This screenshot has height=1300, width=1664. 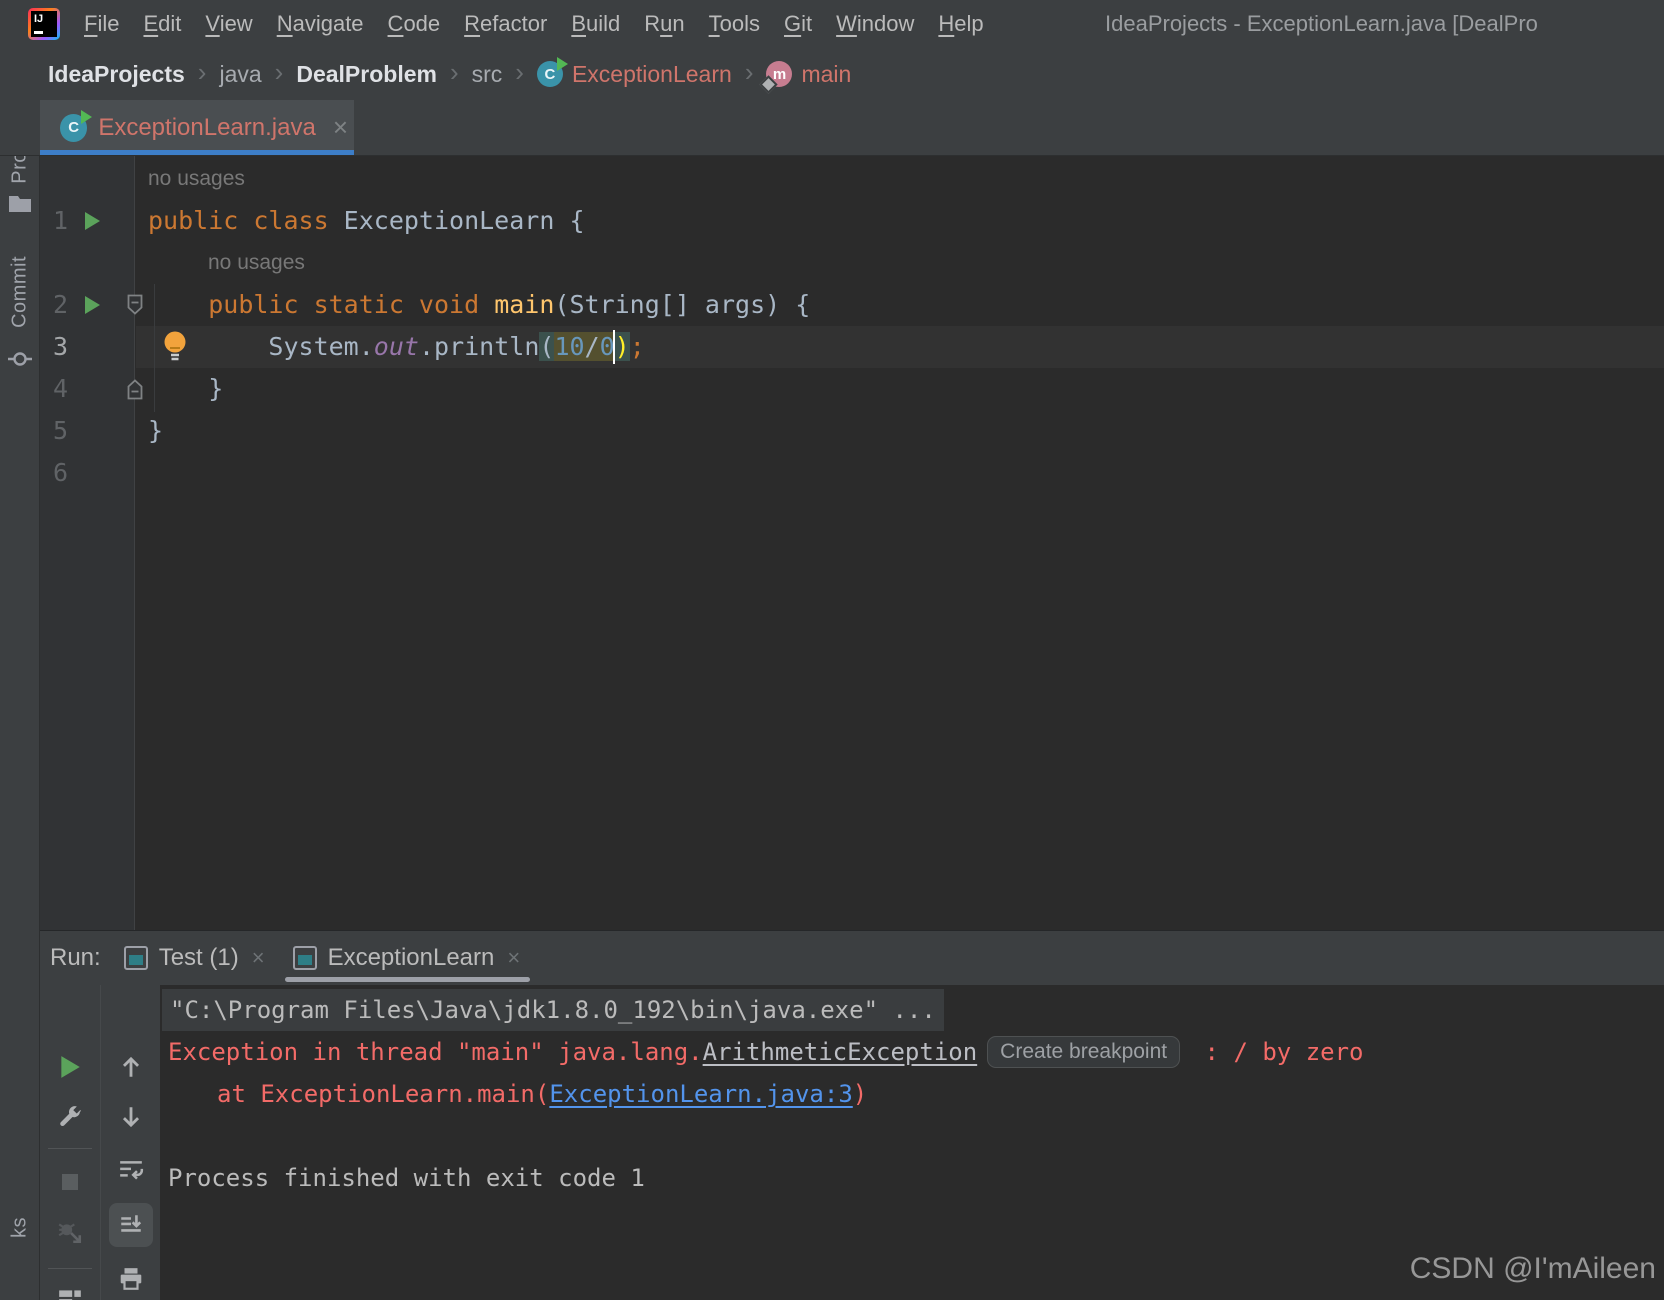 I want to click on menu-build: Build, so click(x=595, y=24).